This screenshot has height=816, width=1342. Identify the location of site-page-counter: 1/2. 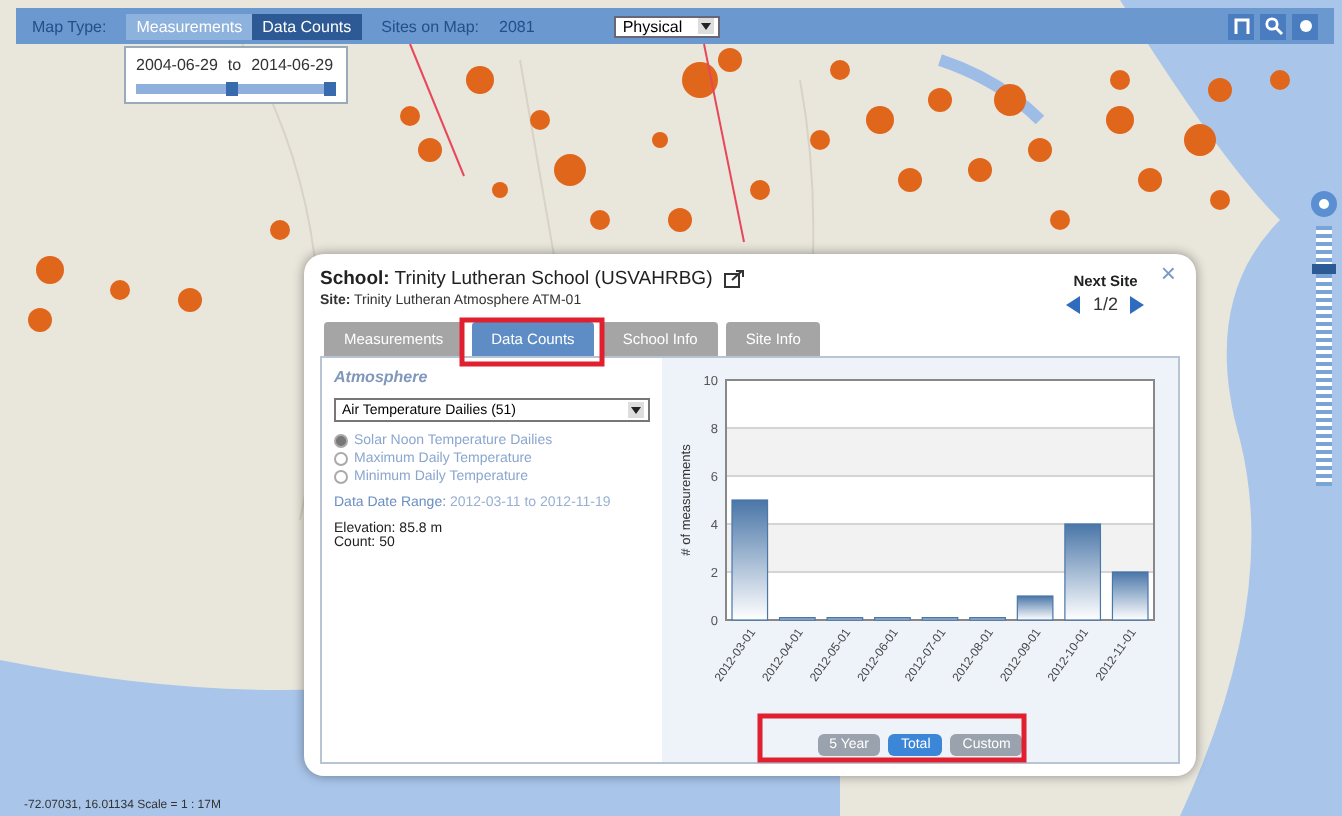
(1105, 304).